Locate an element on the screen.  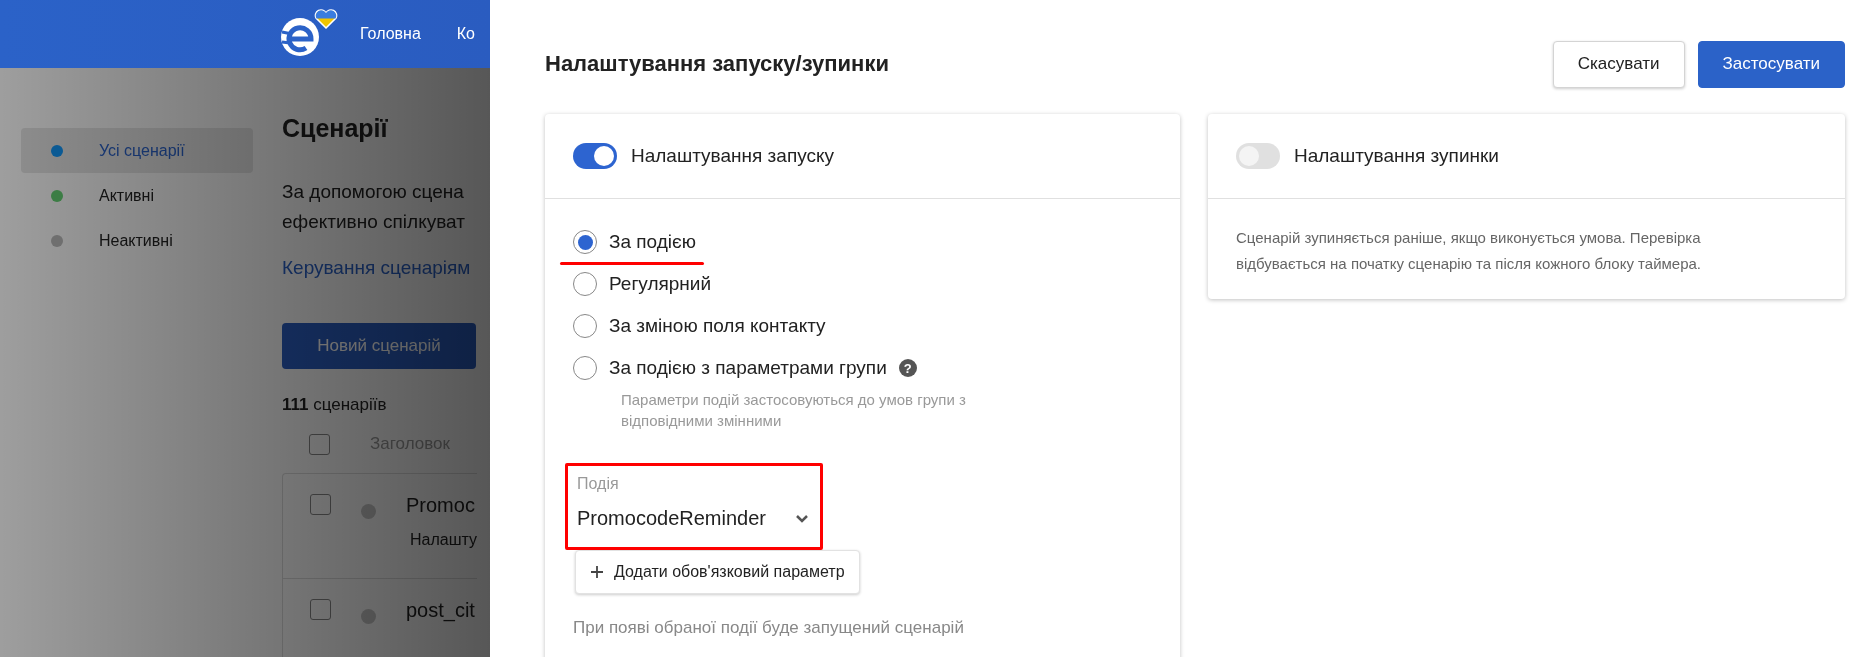
radio-label: Регулярний is located at coordinates (660, 284).